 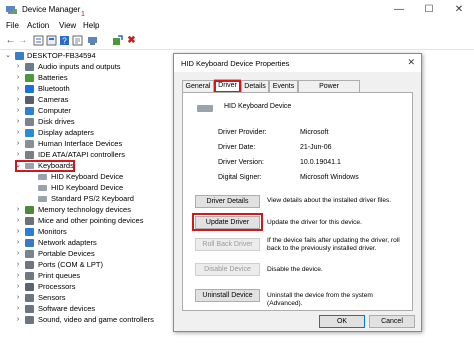 I want to click on sensor-icon, so click(x=29, y=298).